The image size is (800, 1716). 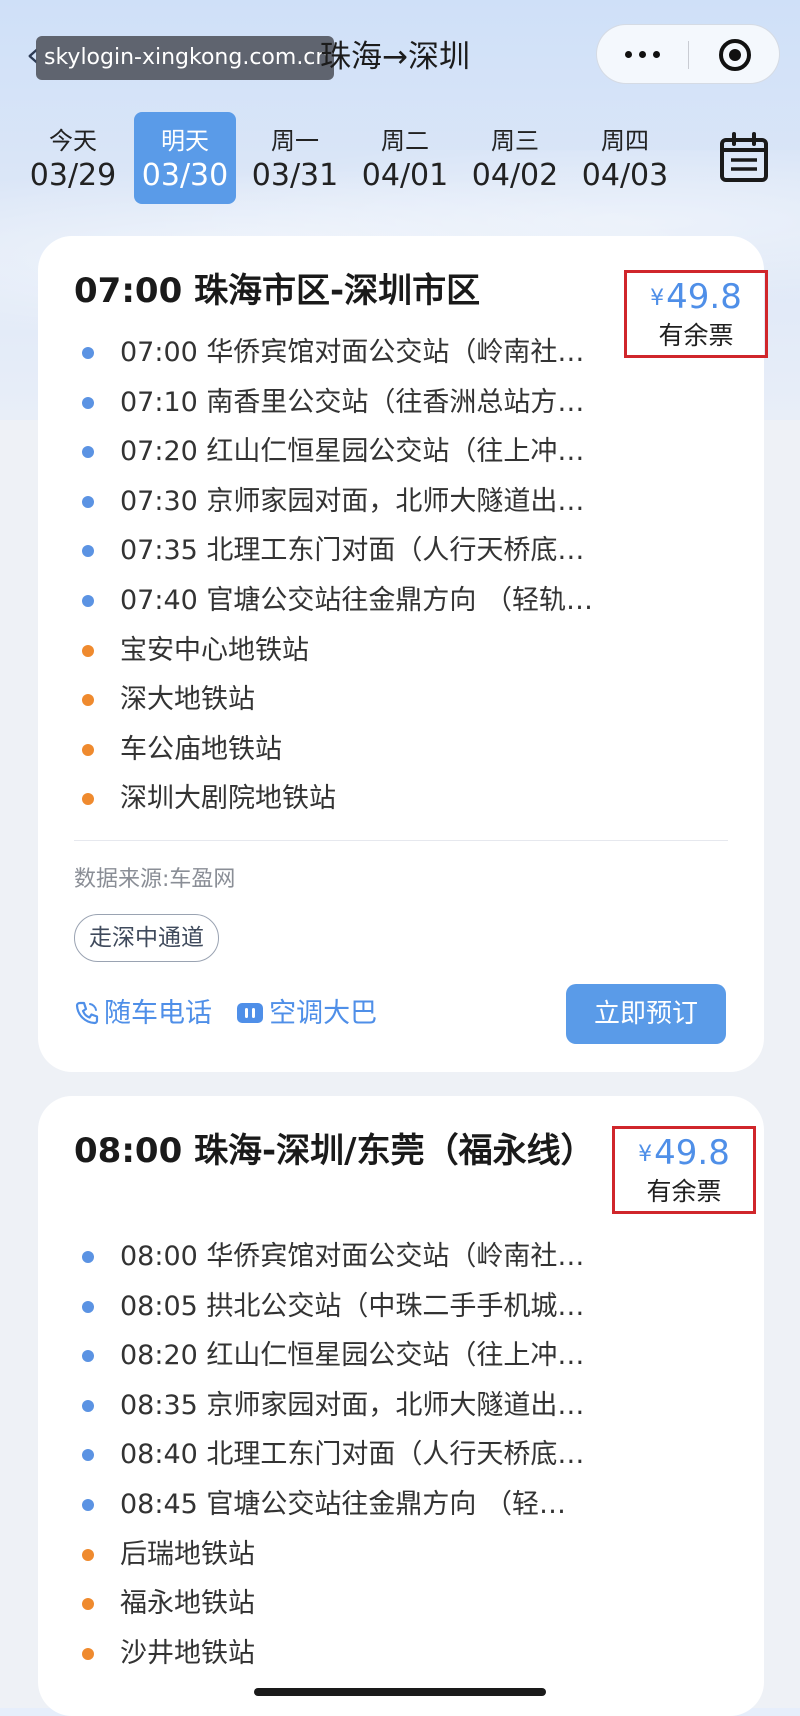 What do you see at coordinates (187, 1554) in the screenshot?
I see `stop-label: 后瑞地铁站` at bounding box center [187, 1554].